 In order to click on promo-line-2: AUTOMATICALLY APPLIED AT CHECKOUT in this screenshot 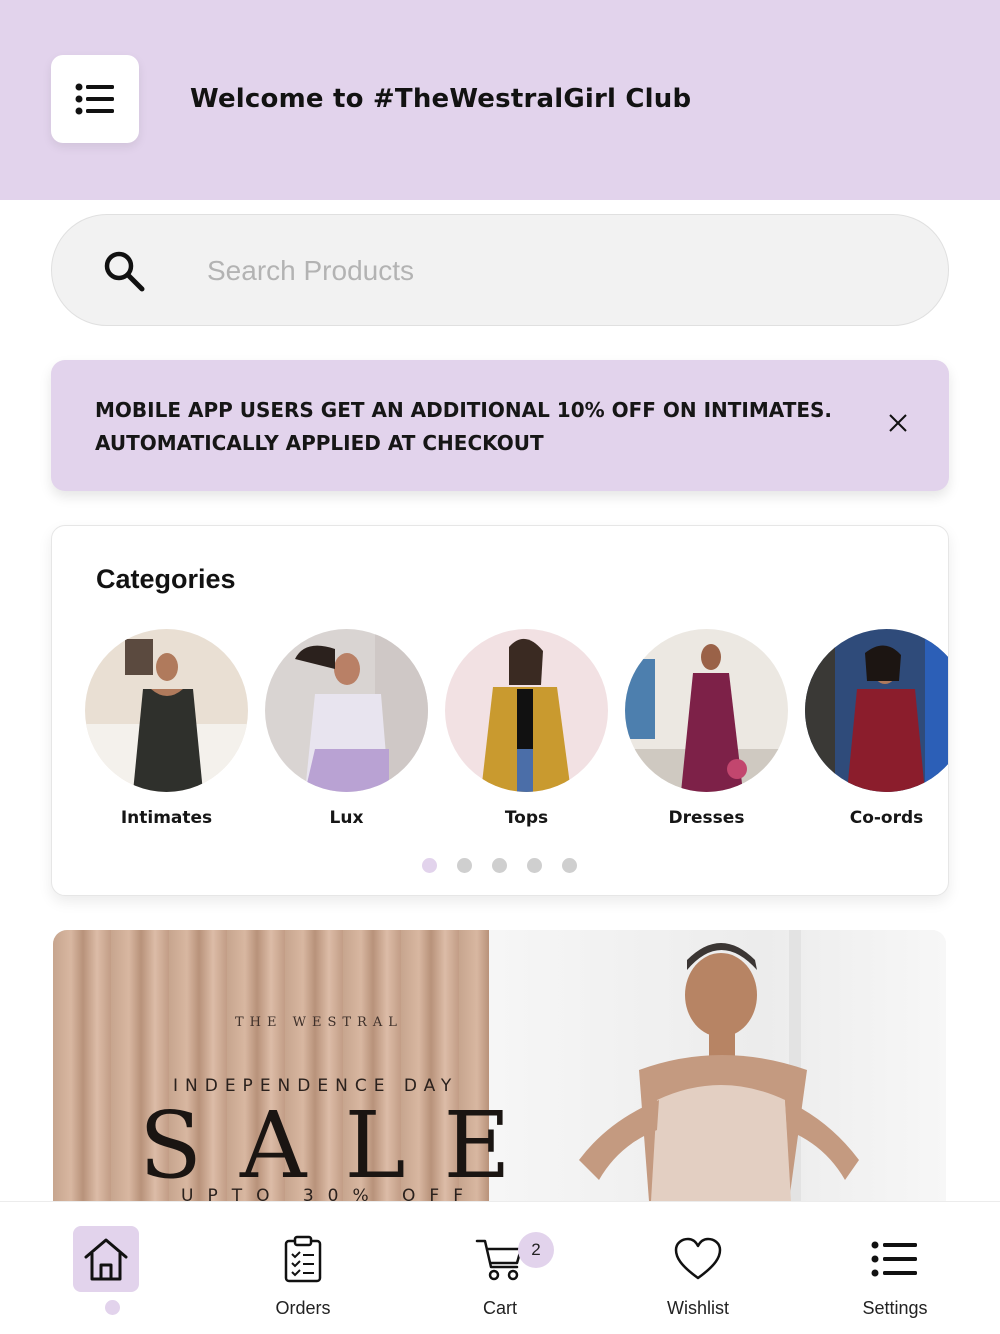, I will do `click(319, 443)`.